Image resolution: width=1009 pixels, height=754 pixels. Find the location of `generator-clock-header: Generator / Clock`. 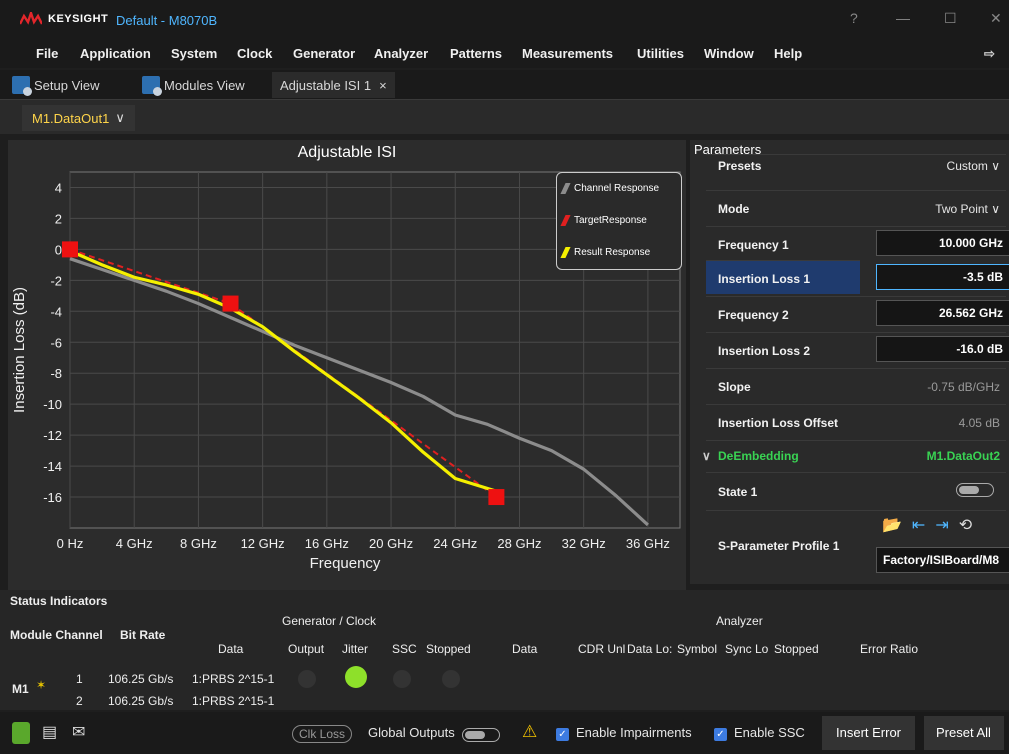

generator-clock-header: Generator / Clock is located at coordinates (329, 621).